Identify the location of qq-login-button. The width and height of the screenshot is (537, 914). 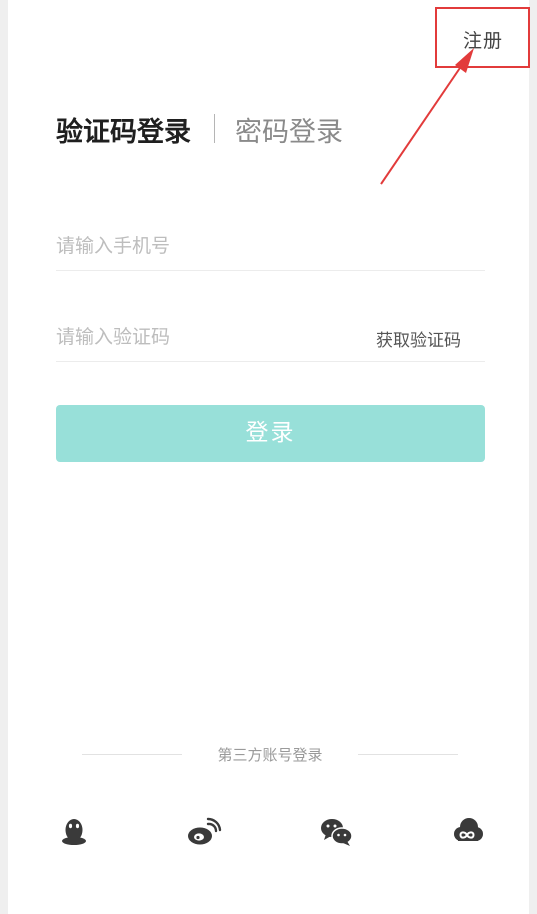
(74, 832).